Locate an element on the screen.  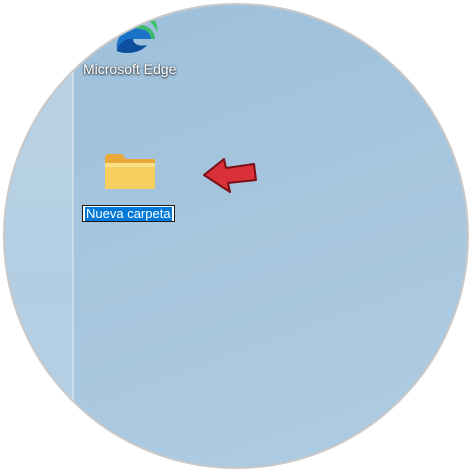
folder-icon is located at coordinates (130, 171).